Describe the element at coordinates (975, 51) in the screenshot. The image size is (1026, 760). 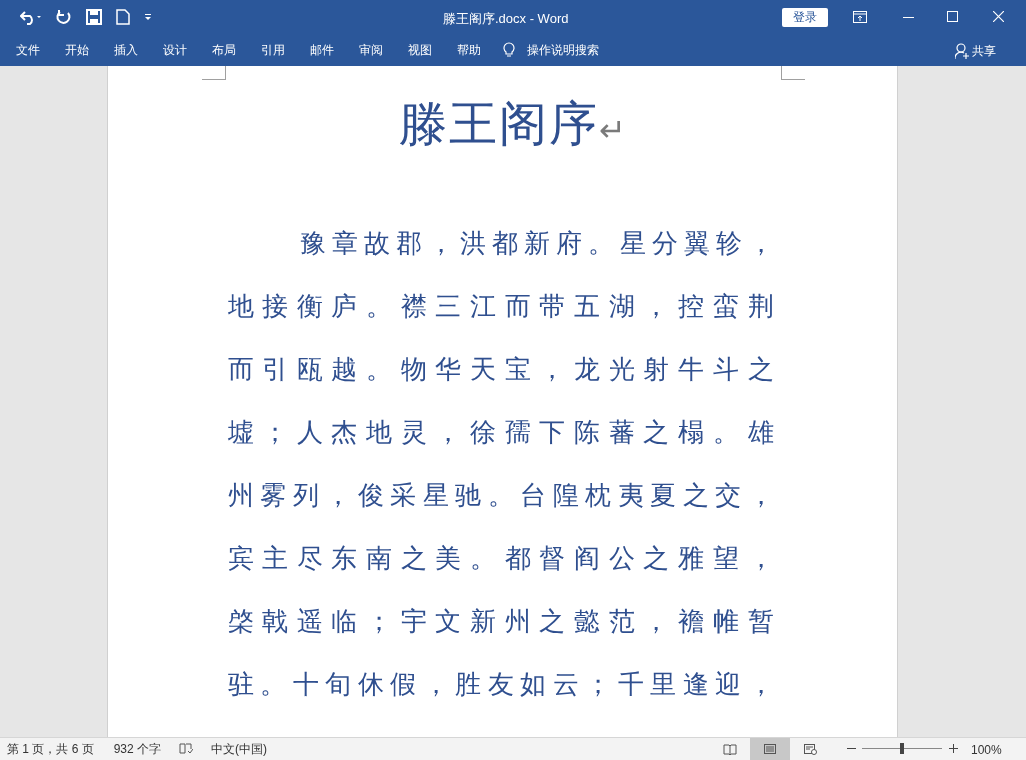
I see `share-button: 共享` at that location.